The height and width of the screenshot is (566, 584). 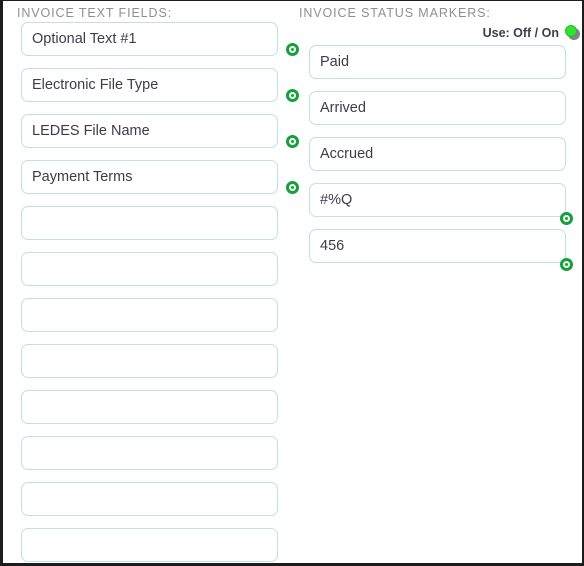 What do you see at coordinates (437, 200) in the screenshot?
I see `invoice-status-marker-input-4: #%Q` at bounding box center [437, 200].